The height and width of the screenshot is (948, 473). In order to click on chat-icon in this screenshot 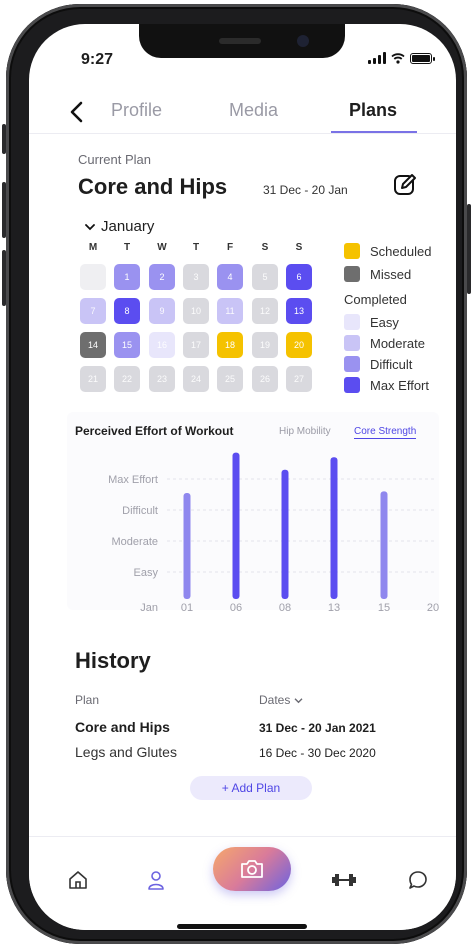, I will do `click(418, 880)`.